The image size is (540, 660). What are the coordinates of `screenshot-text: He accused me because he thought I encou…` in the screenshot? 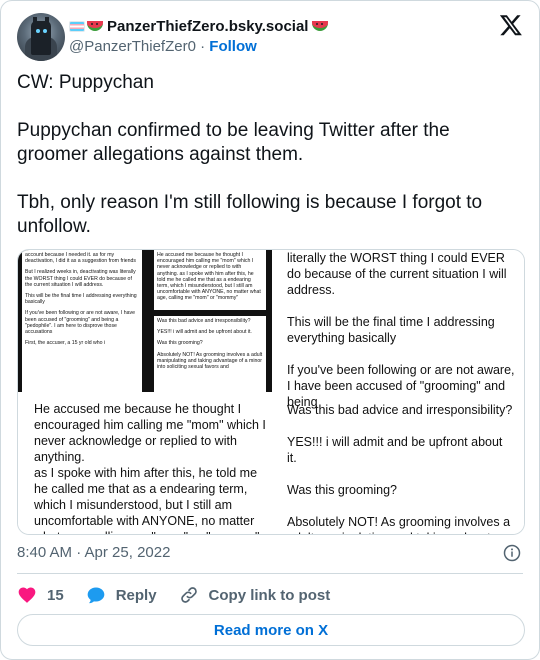 It's located at (209, 277).